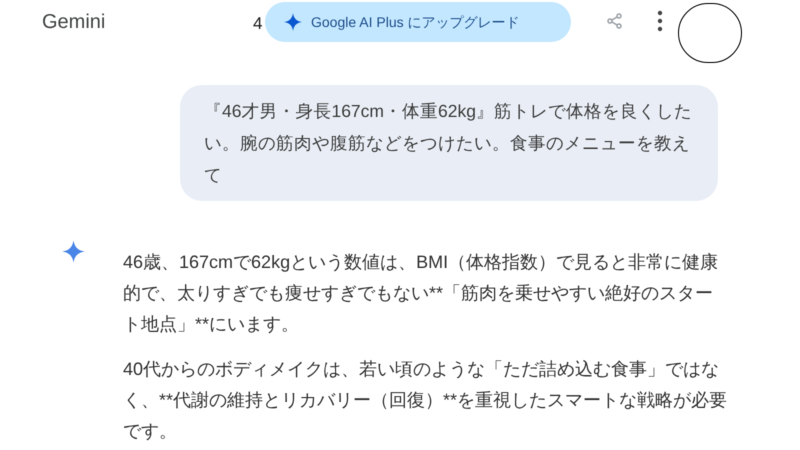  What do you see at coordinates (615, 21) in the screenshot?
I see `share-icon` at bounding box center [615, 21].